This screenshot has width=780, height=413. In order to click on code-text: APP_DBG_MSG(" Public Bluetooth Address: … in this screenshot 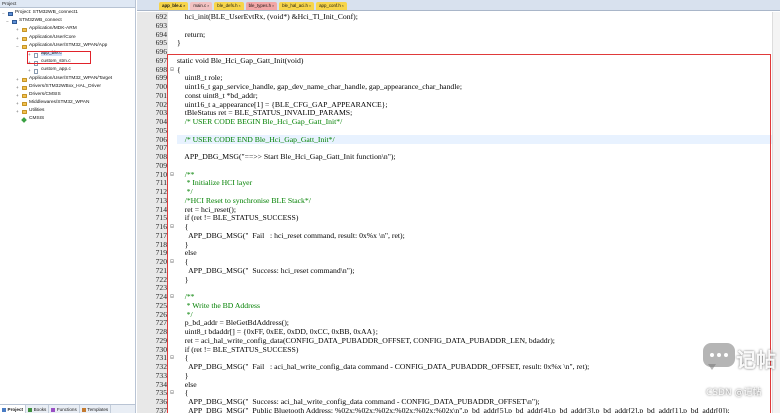, I will do `click(453, 409)`.